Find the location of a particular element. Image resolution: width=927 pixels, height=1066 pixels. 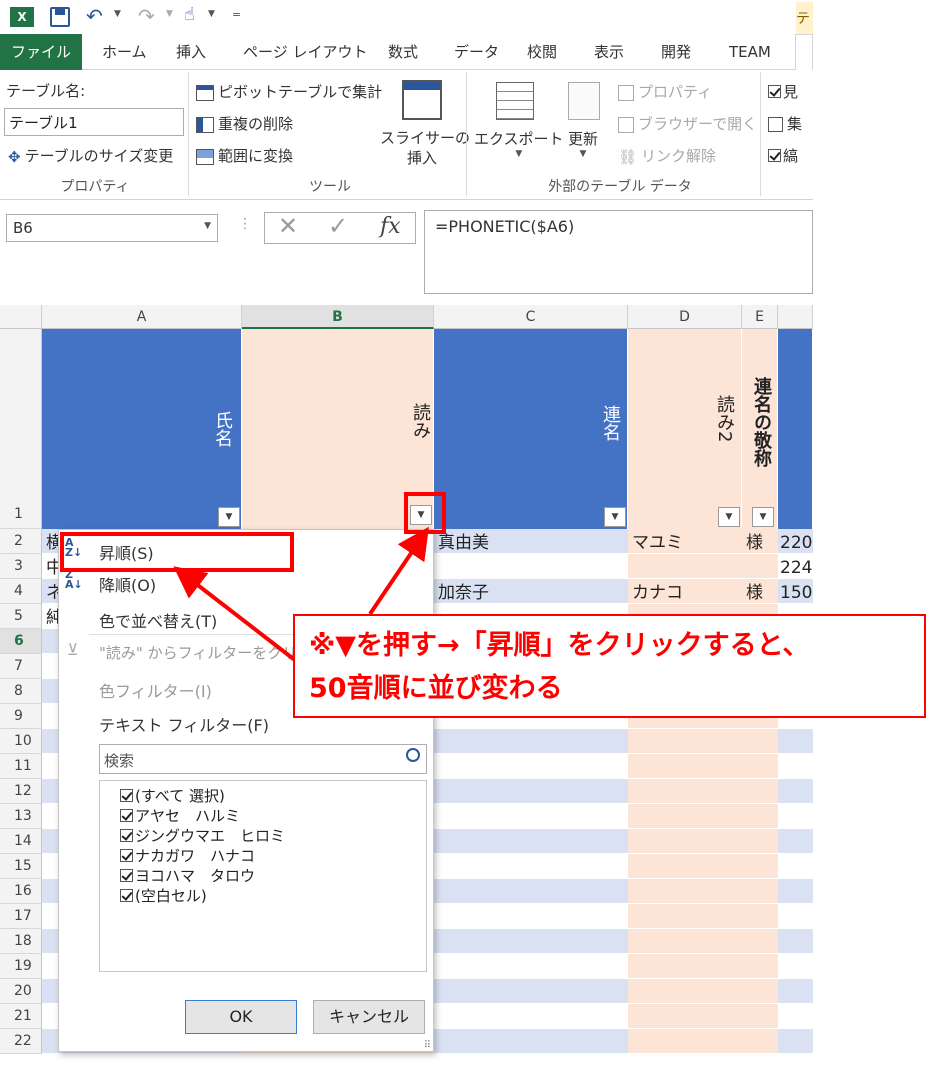

arrow-to-sort-ascending is located at coordinates (237, 616).